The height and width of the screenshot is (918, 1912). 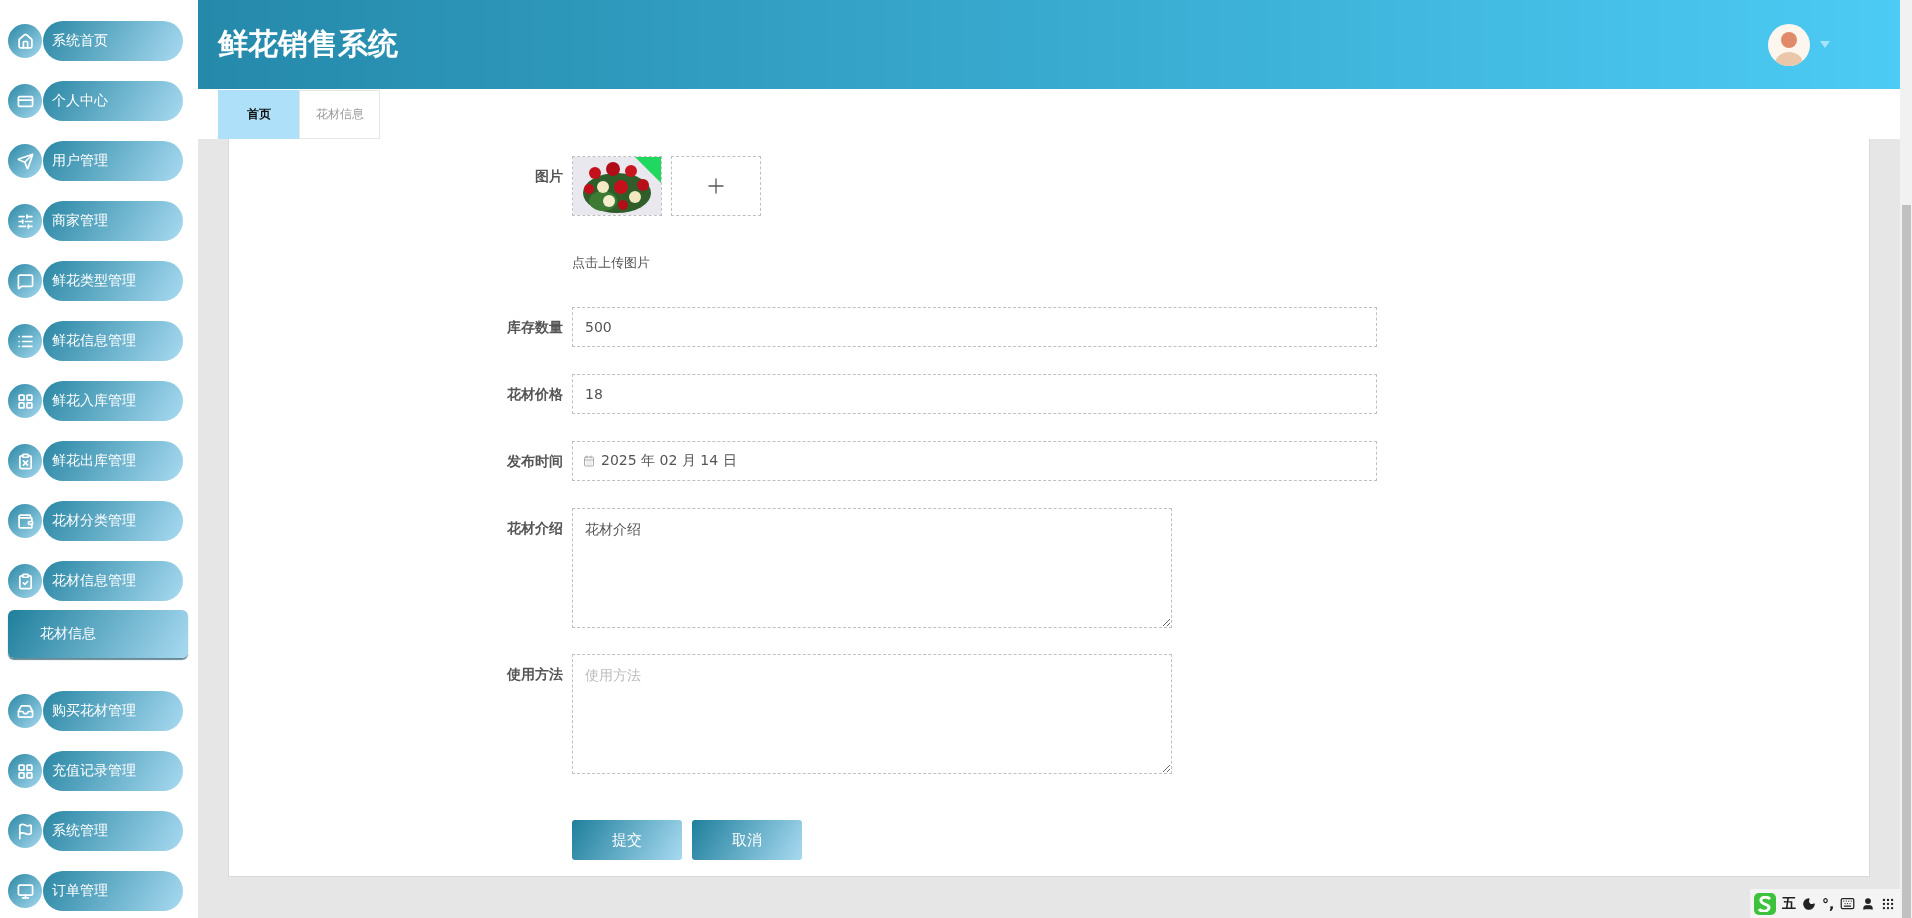 I want to click on sidebar-item: 鲜花入库管理, so click(x=113, y=401).